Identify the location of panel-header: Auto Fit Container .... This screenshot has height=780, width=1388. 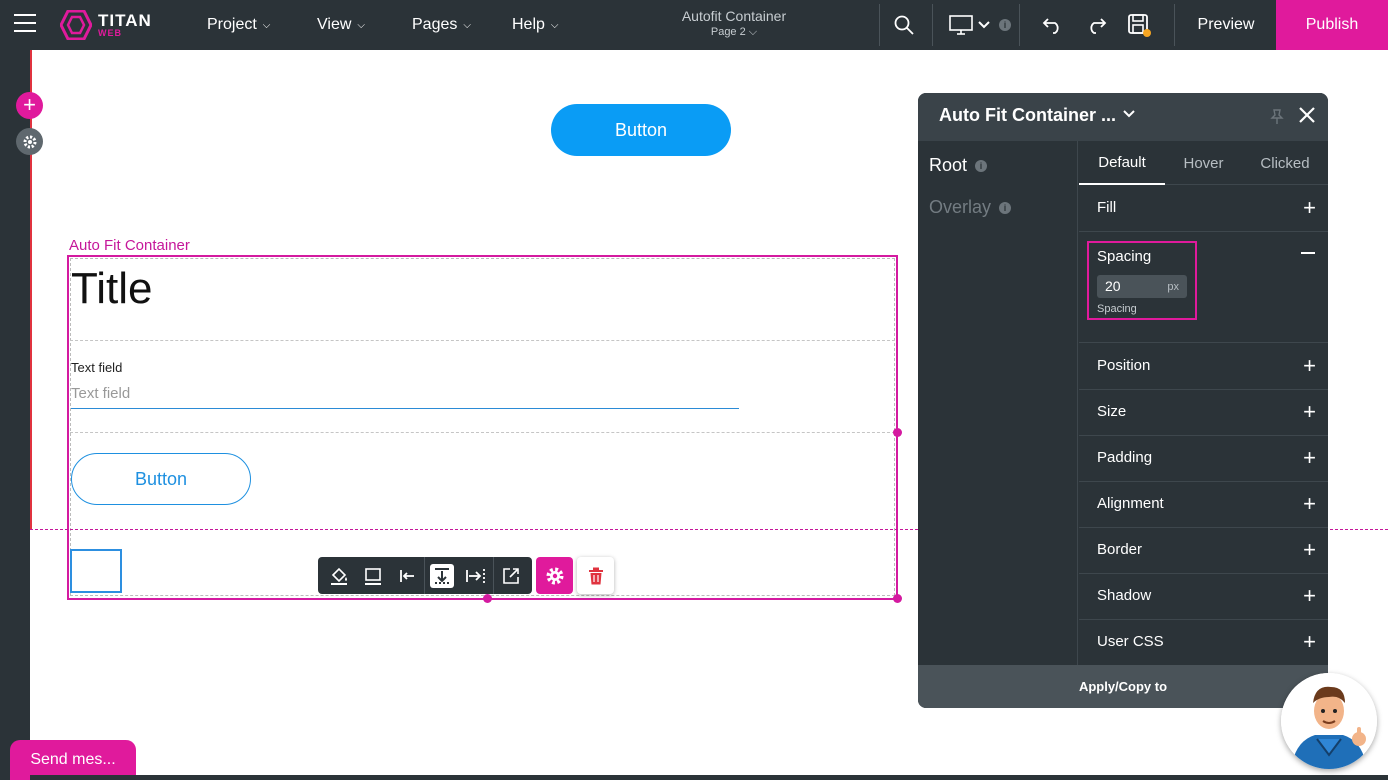
(1123, 117).